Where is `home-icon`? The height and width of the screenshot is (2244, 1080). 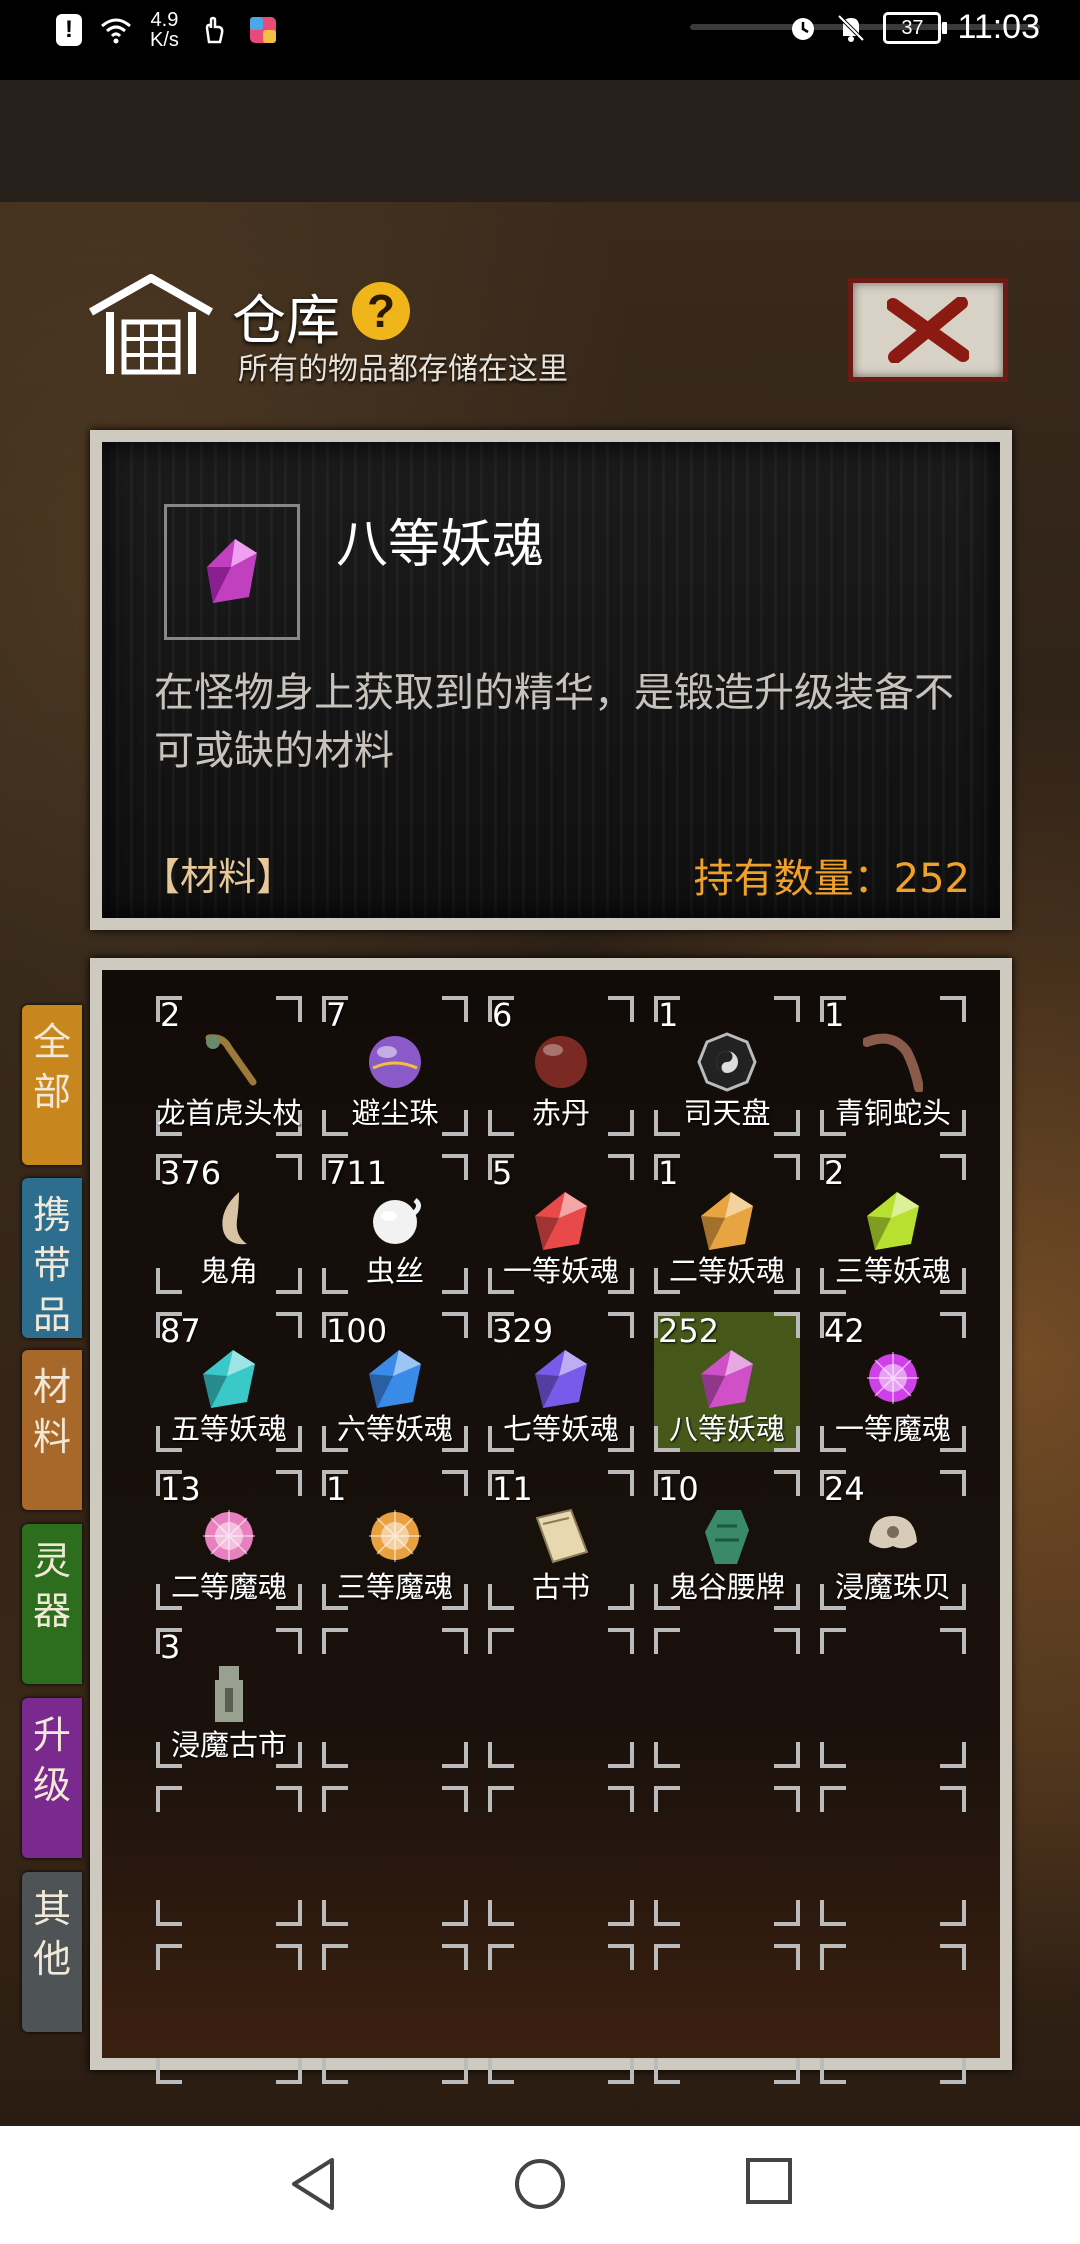
home-icon is located at coordinates (540, 2184).